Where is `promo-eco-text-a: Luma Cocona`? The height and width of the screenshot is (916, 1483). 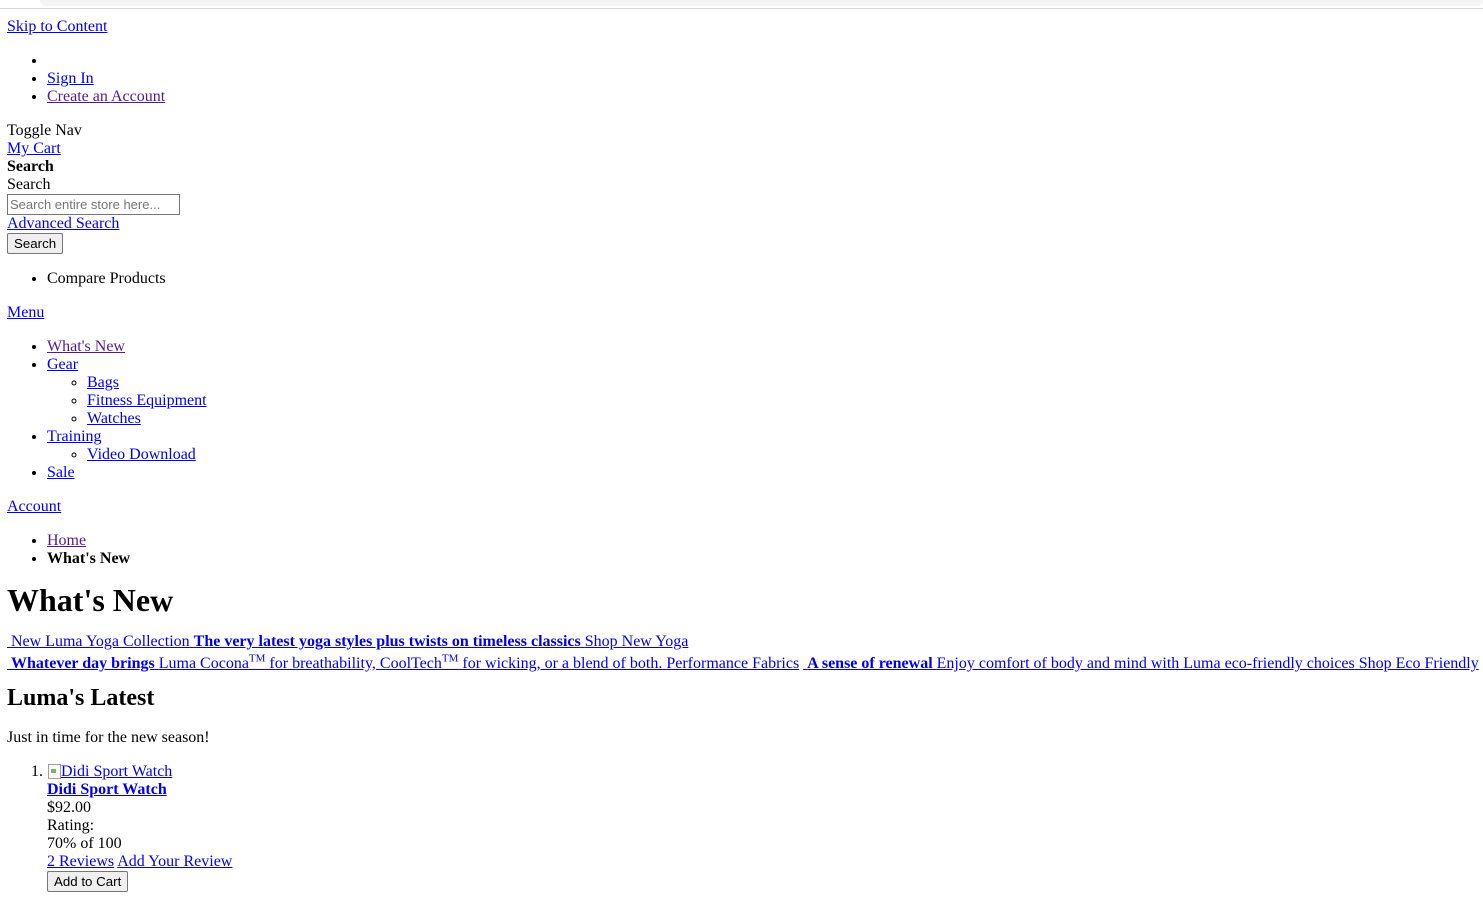
promo-eco-text-a: Luma Cocona is located at coordinates (203, 663).